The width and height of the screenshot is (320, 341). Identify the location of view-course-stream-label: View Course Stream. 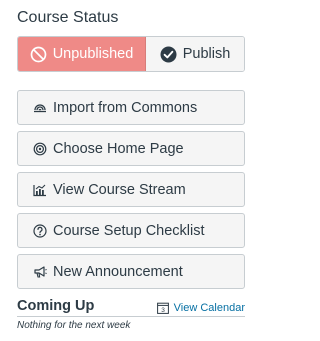
(119, 189).